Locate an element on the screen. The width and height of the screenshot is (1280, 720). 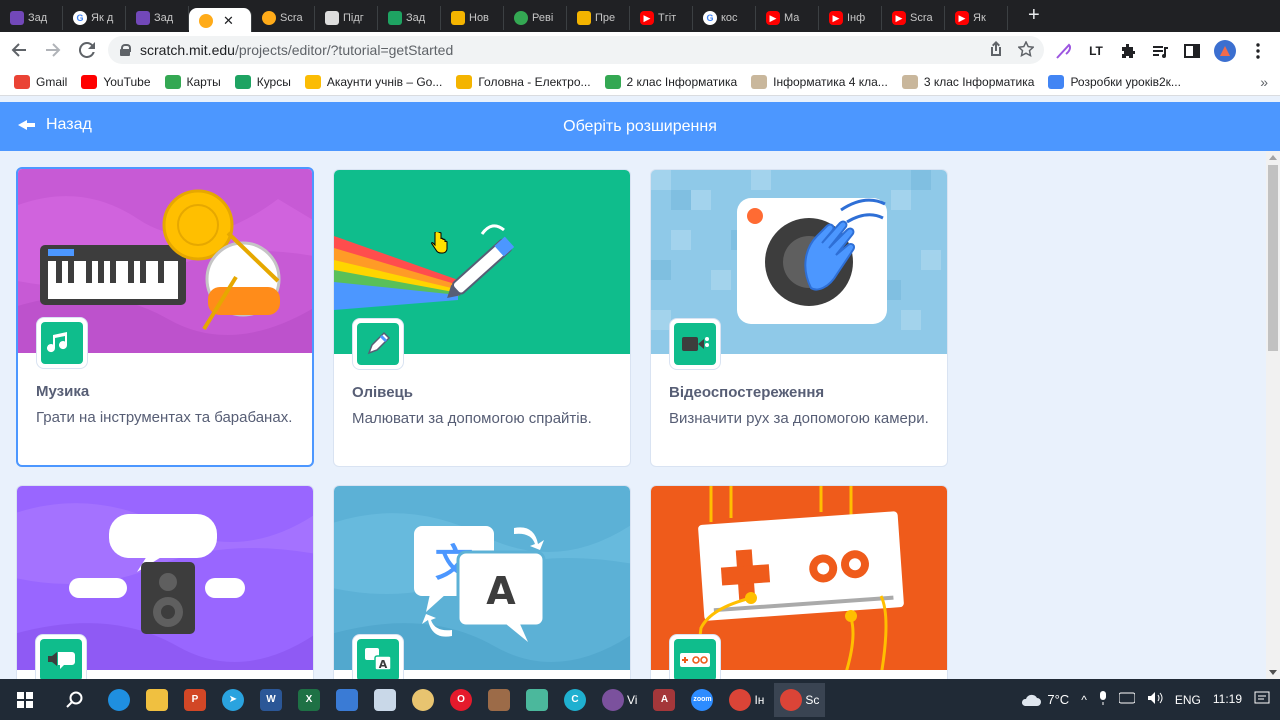
extension-card-translate: 文 A A is located at coordinates (482, 582).